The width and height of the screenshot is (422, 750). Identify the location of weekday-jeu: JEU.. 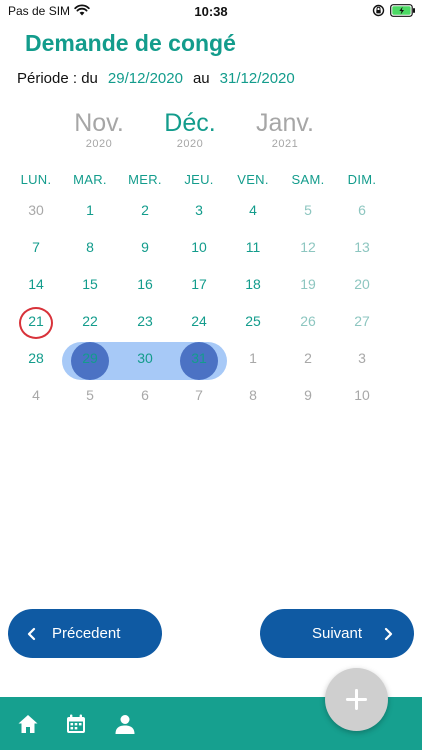
(199, 179).